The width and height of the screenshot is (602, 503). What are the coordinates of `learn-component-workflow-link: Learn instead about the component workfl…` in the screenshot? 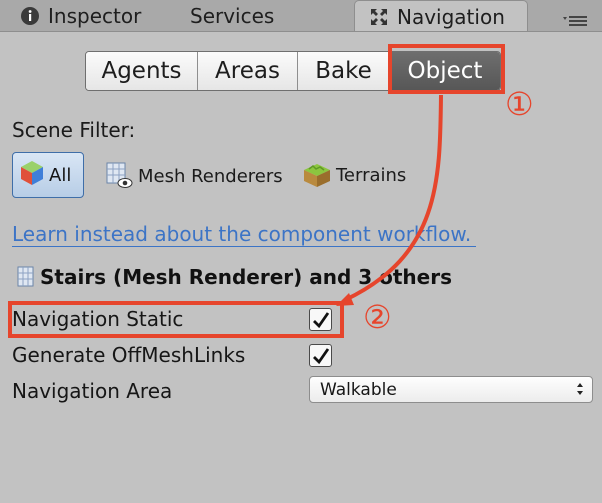 It's located at (244, 234).